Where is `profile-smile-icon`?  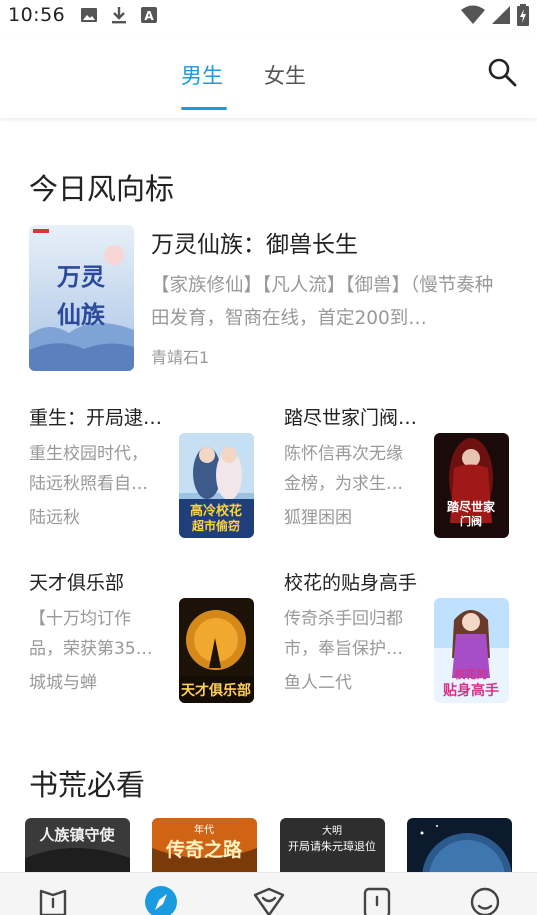
profile-smile-icon is located at coordinates (485, 901).